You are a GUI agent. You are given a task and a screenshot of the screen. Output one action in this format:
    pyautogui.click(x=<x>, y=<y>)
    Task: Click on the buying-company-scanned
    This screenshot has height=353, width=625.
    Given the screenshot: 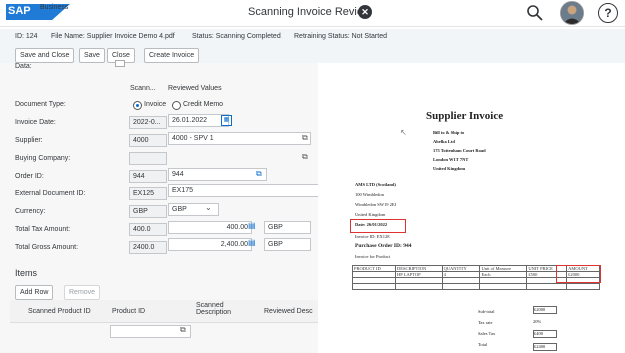 What is the action you would take?
    pyautogui.click(x=148, y=158)
    